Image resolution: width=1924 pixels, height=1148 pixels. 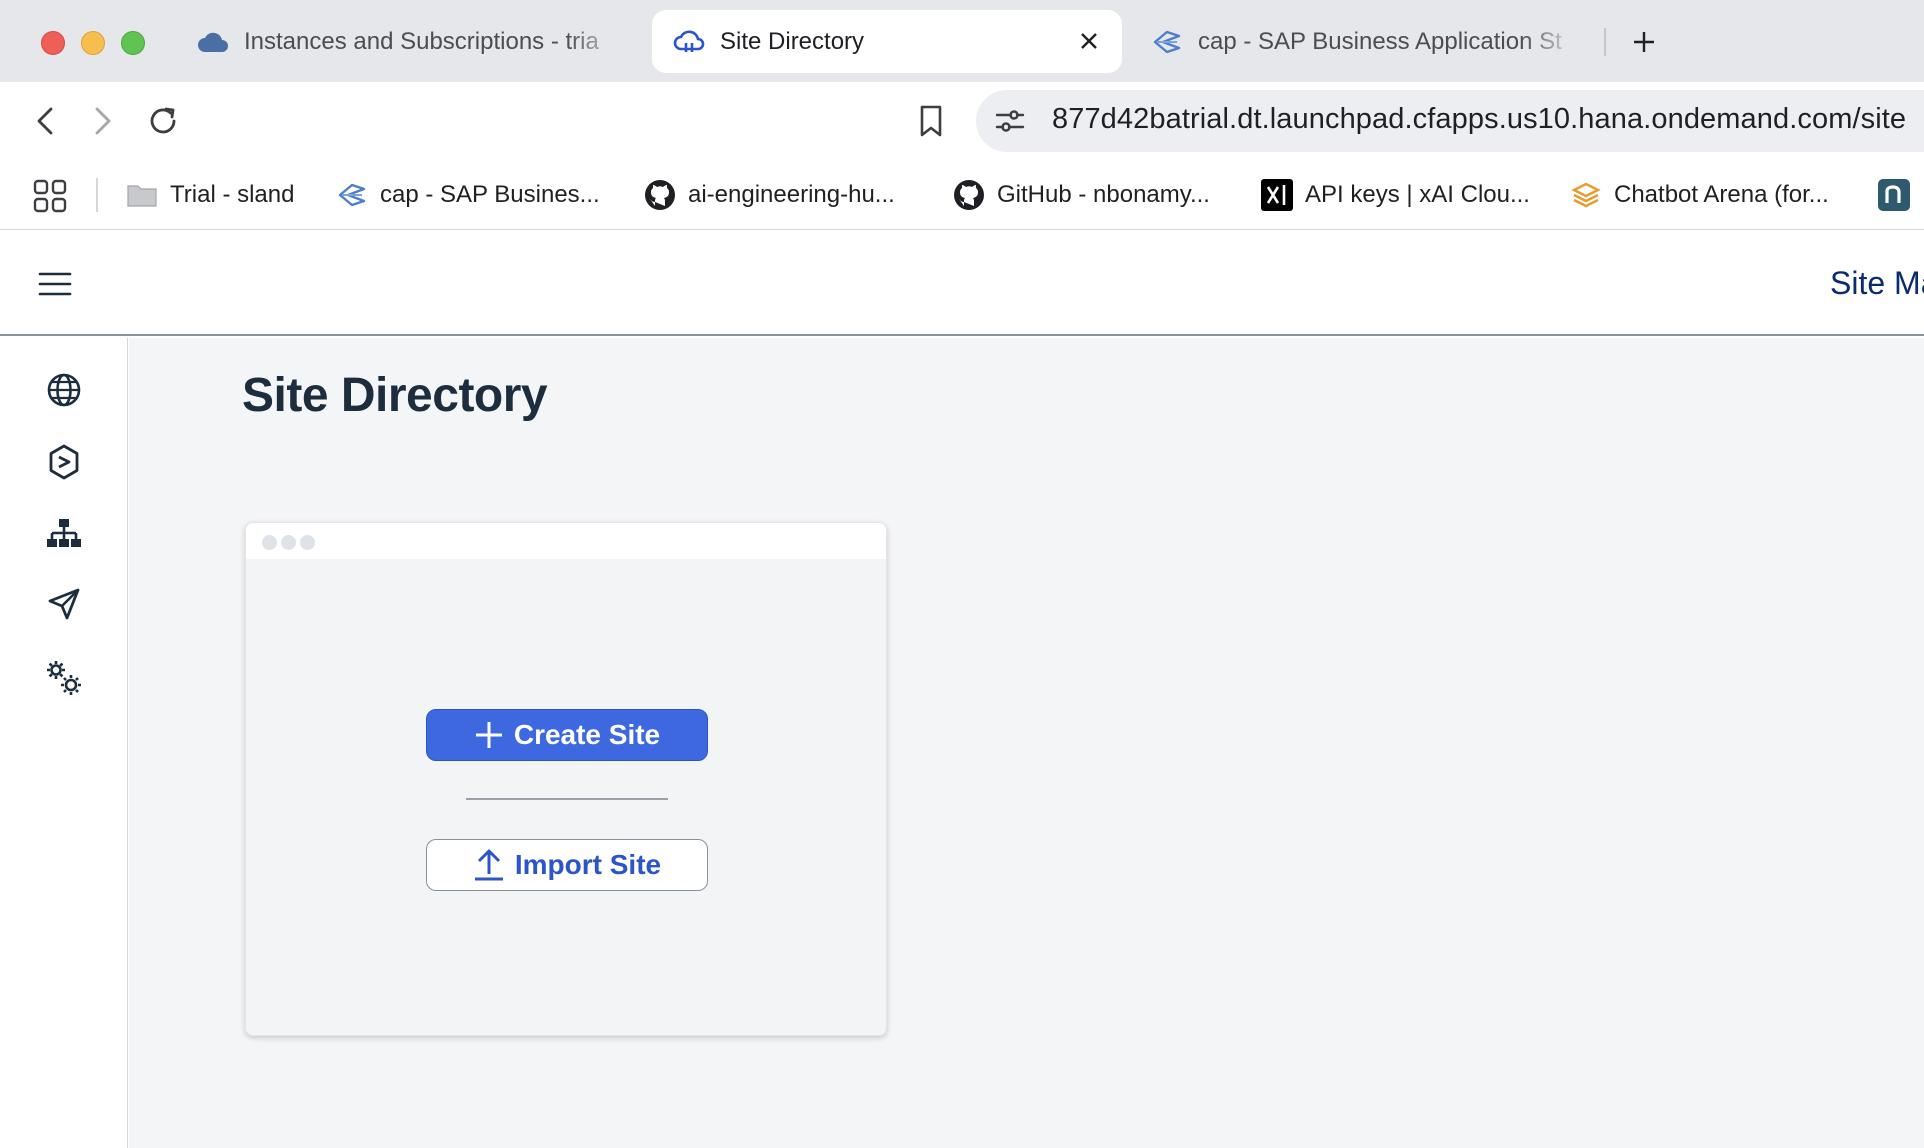 What do you see at coordinates (887, 41) in the screenshot?
I see `tab-site-directory: Site Directory` at bounding box center [887, 41].